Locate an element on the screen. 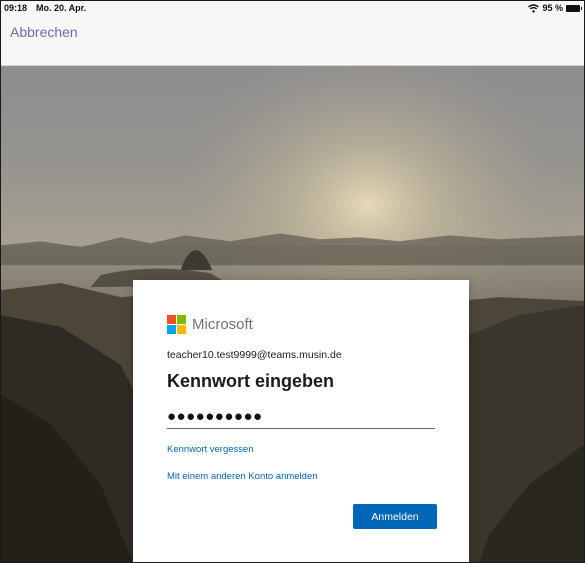  cancel-button: Abbrechen is located at coordinates (44, 32).